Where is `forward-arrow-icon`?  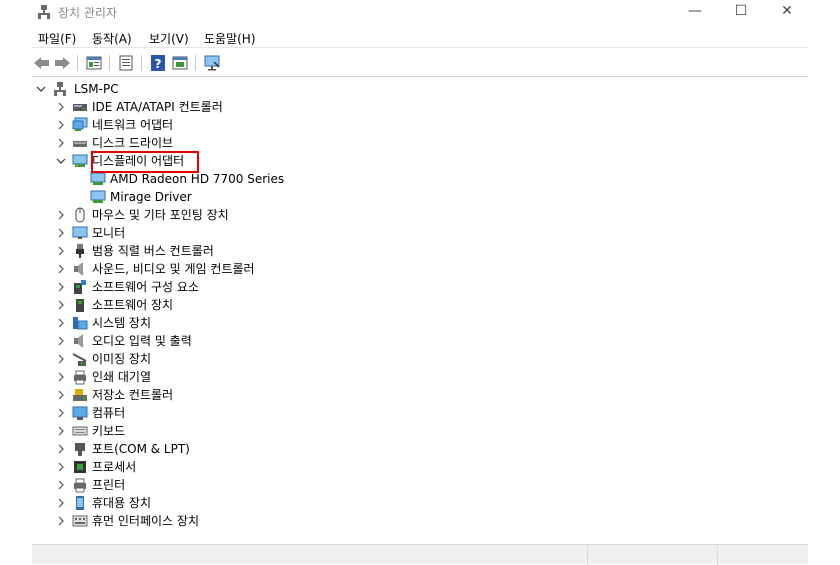
forward-arrow-icon is located at coordinates (62, 63).